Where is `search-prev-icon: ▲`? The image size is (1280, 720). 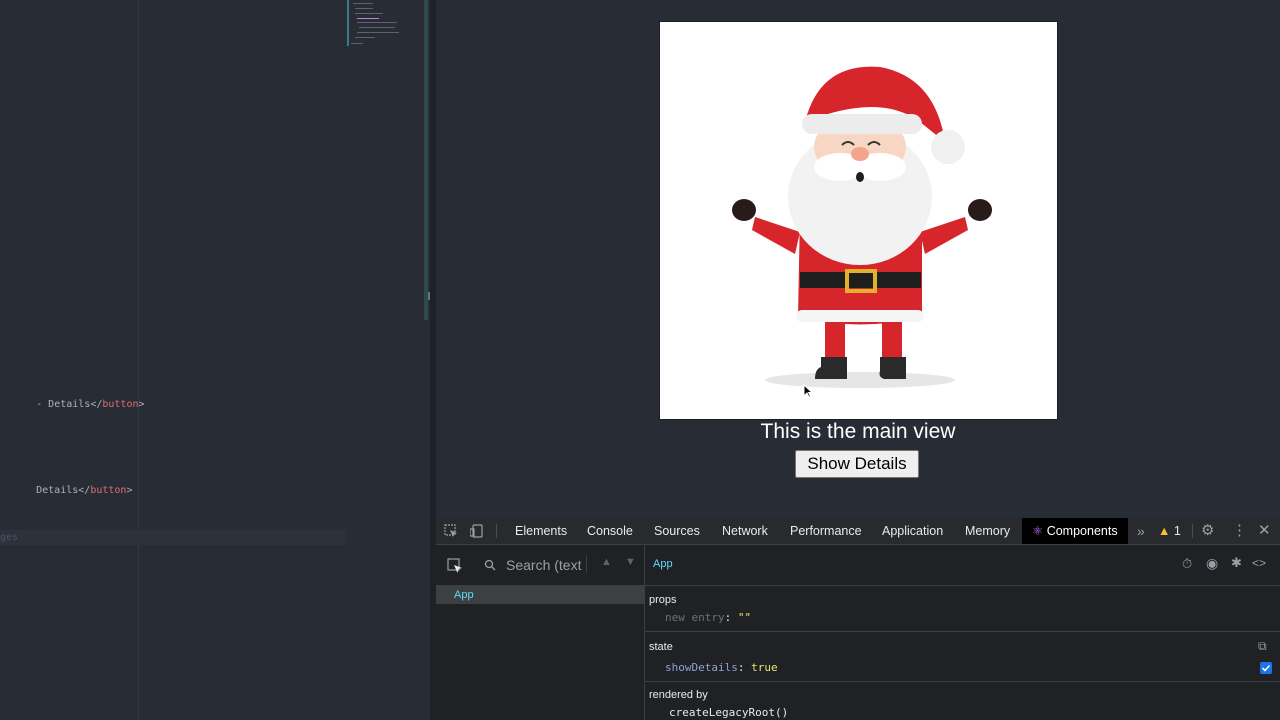
search-prev-icon: ▲ is located at coordinates (606, 562).